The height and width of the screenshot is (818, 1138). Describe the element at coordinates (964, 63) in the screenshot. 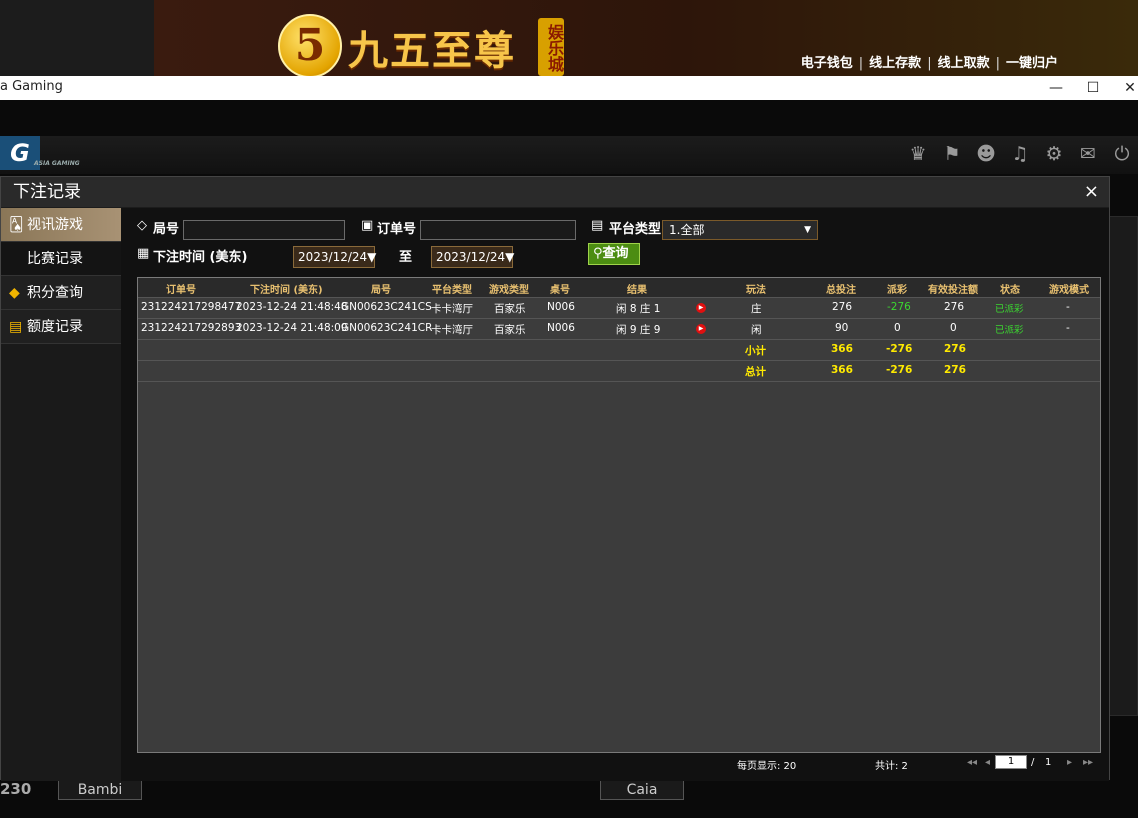

I see `link-withdraw: 线上取款` at that location.